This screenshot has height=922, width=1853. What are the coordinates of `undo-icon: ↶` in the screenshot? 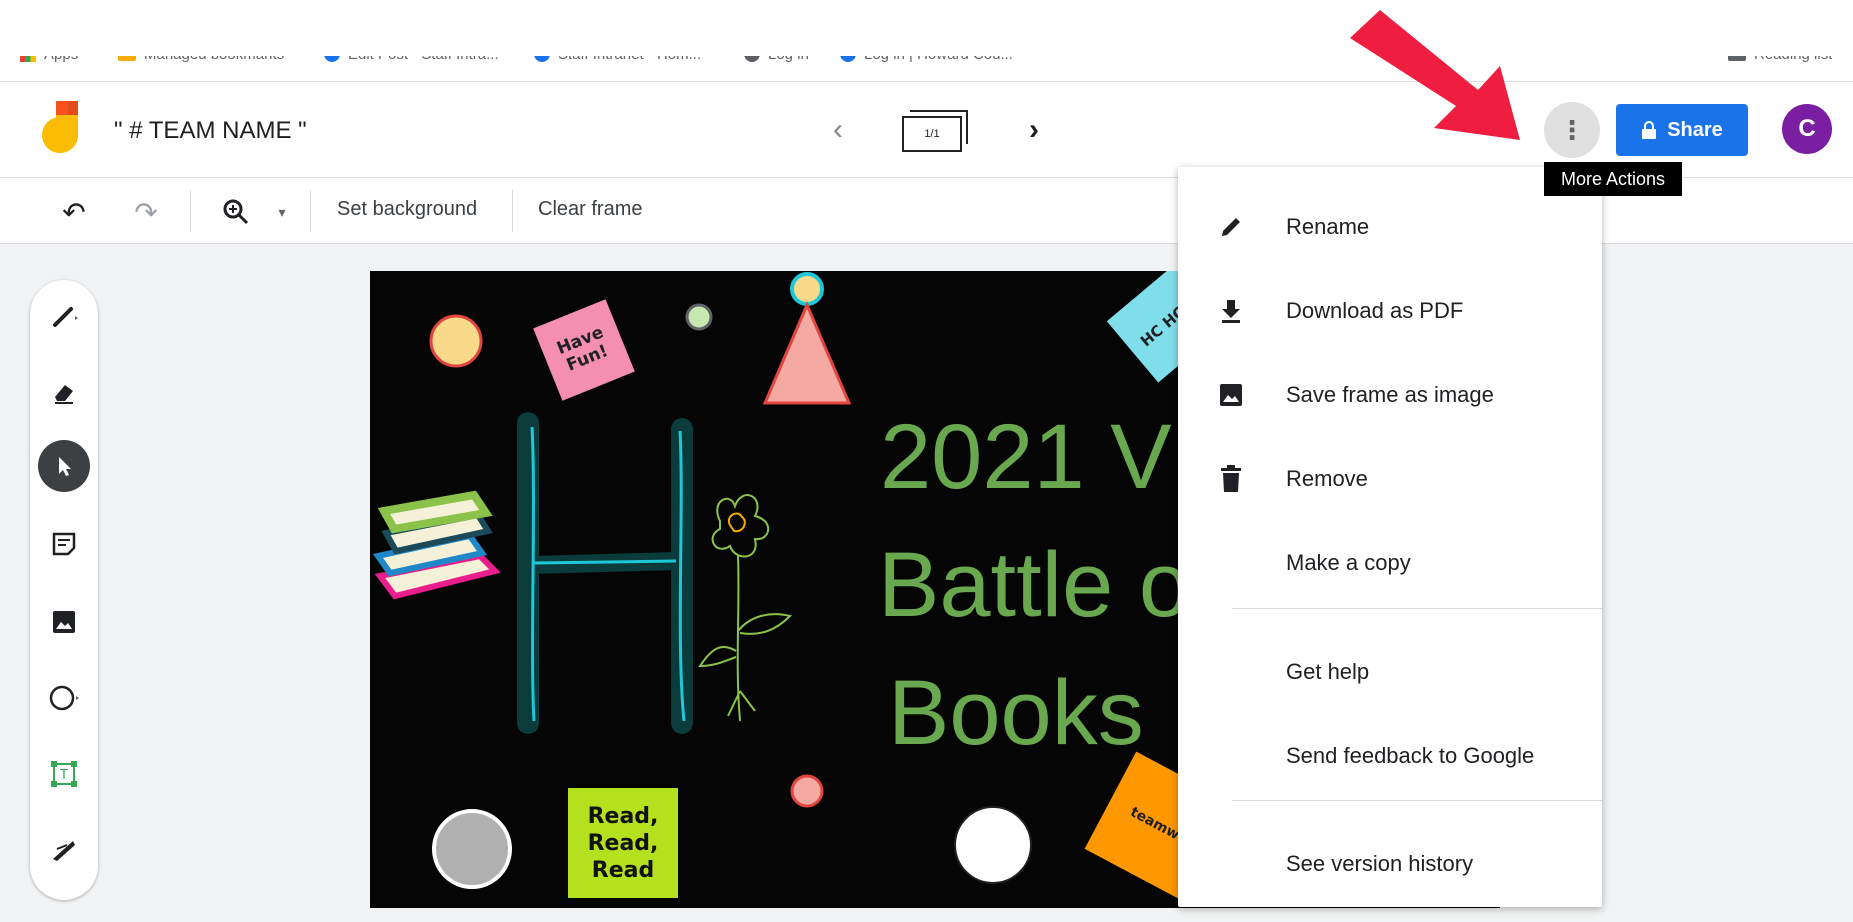 It's located at (74, 212).